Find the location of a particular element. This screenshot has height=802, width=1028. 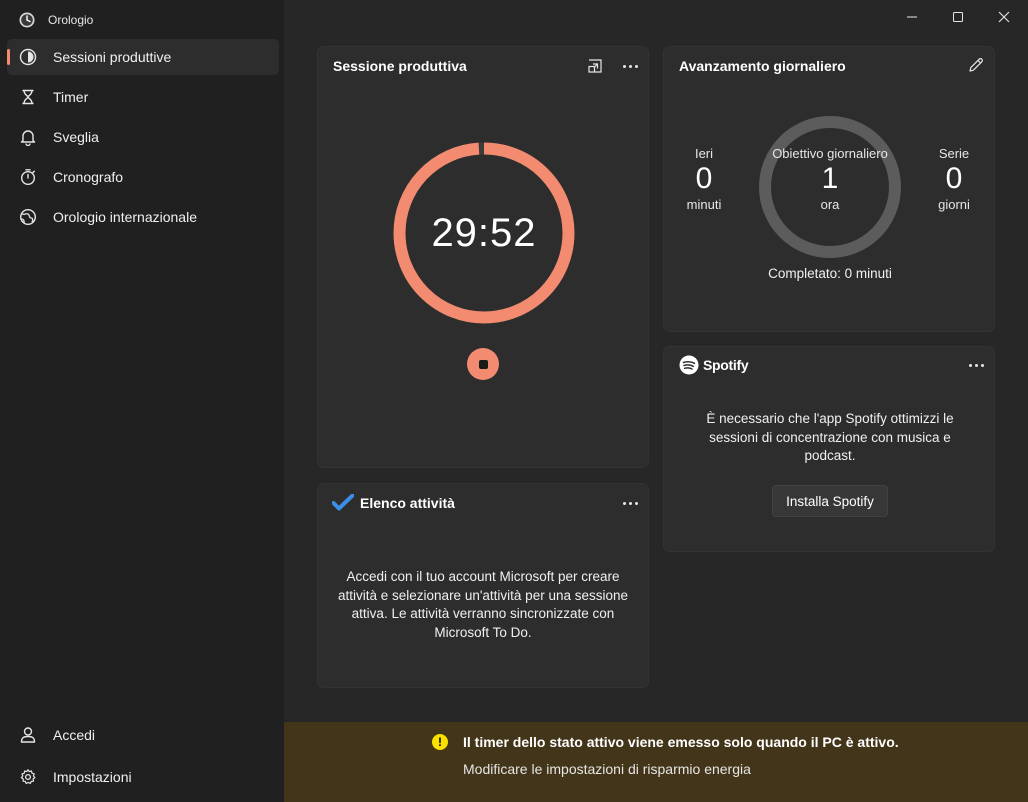

sidebar-item-alarm: Sveglia is located at coordinates (143, 137).